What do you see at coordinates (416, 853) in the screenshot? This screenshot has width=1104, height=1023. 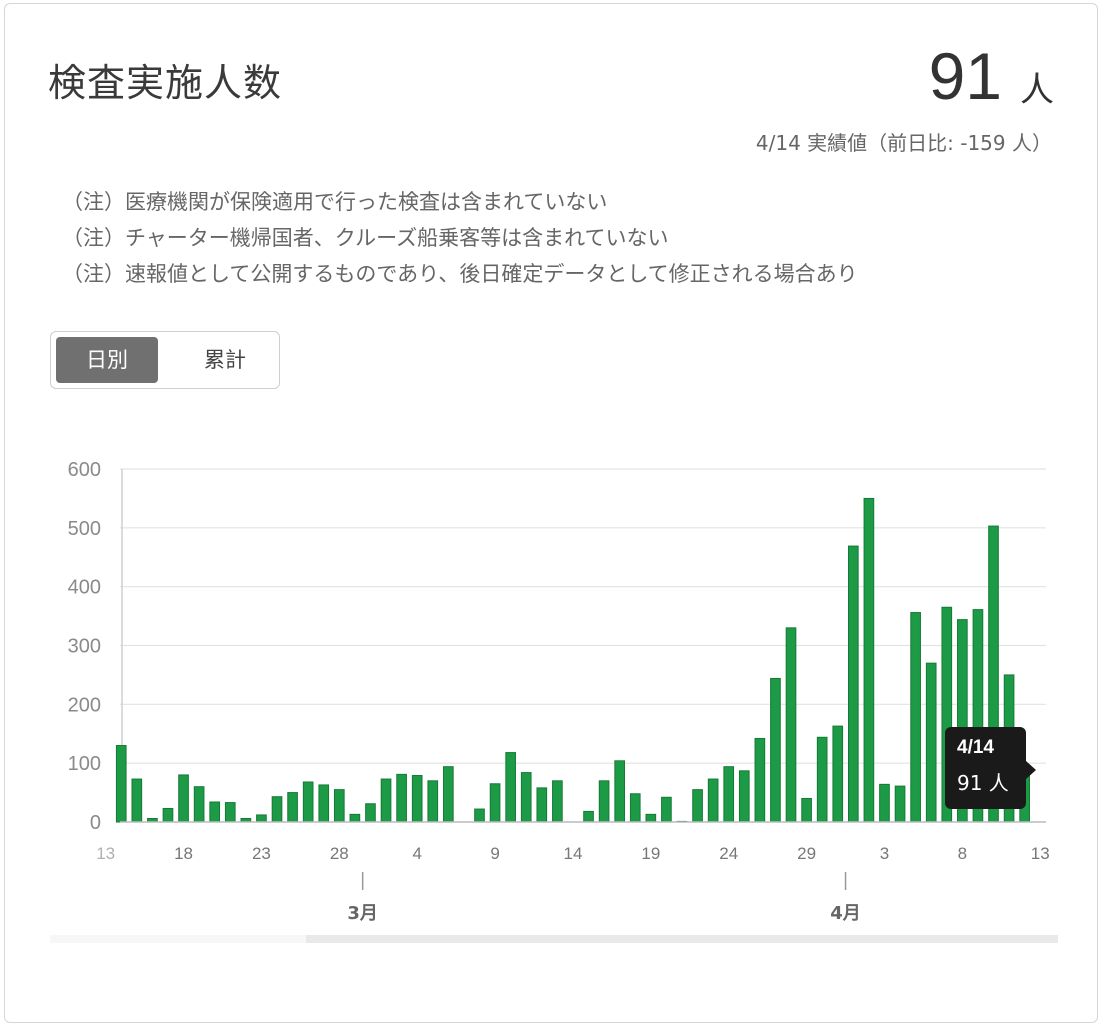 I see `x-tick-label: 4` at bounding box center [416, 853].